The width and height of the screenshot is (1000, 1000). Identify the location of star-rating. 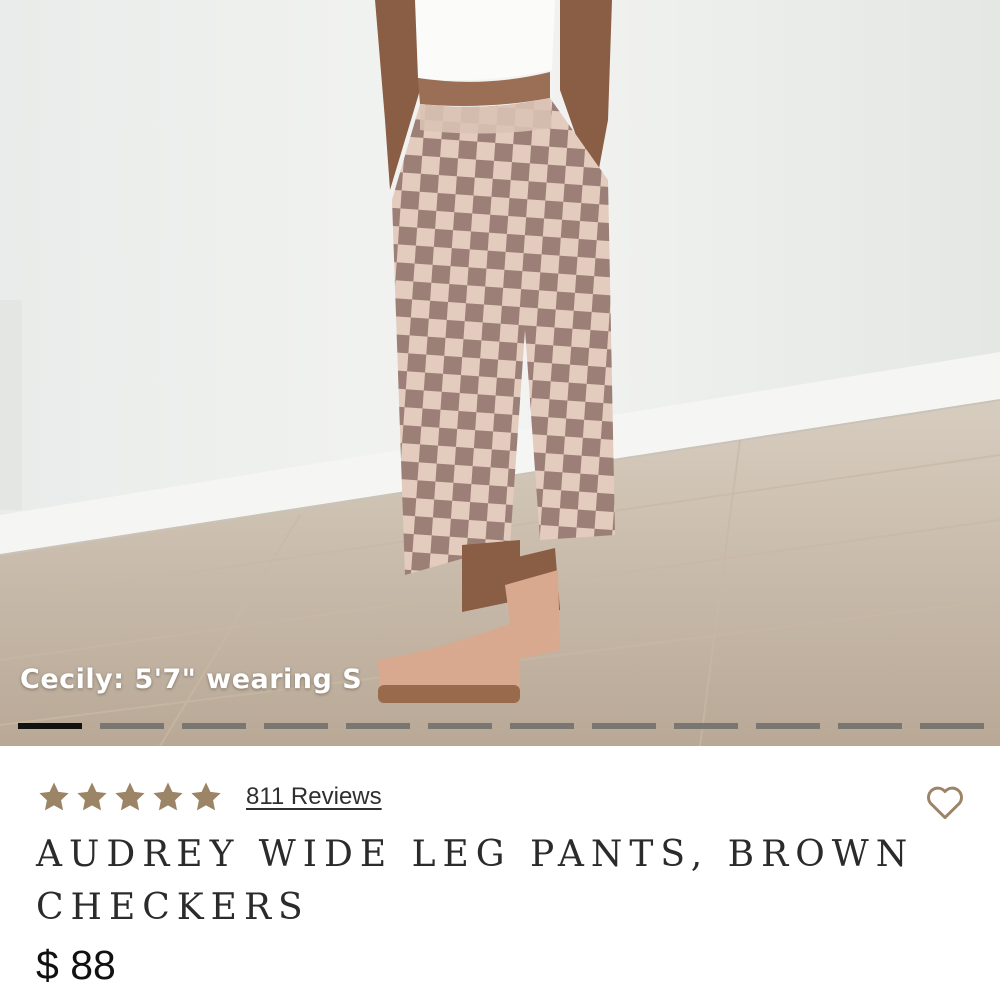
(130, 797).